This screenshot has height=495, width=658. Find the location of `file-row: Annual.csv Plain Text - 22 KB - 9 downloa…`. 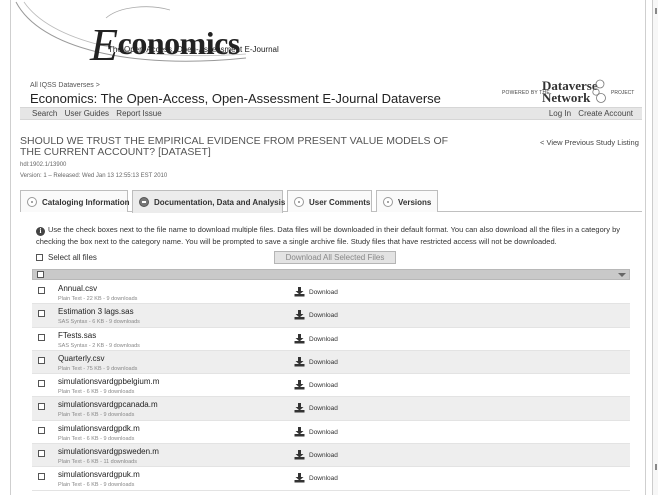

file-row: Annual.csv Plain Text - 22 KB - 9 downloa… is located at coordinates (331, 293).